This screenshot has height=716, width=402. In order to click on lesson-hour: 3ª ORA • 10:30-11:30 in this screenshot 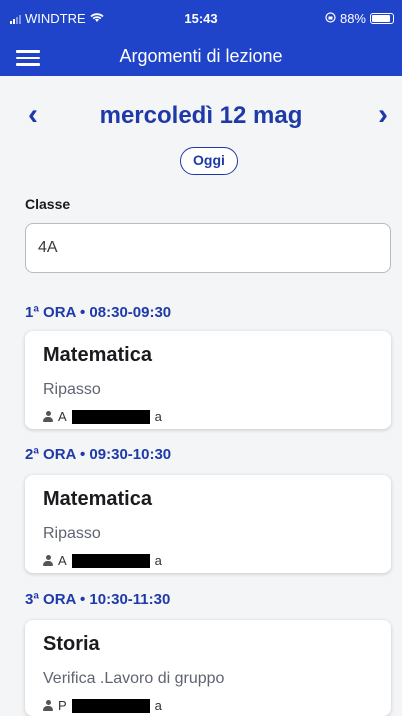, I will do `click(98, 599)`.